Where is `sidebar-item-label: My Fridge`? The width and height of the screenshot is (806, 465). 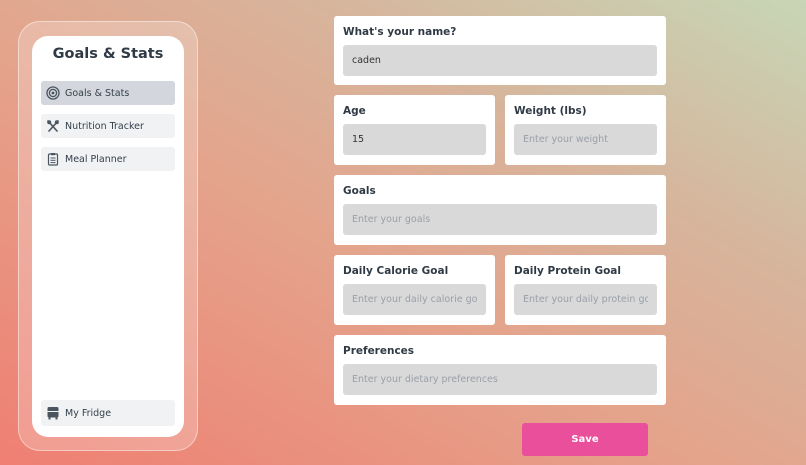 sidebar-item-label: My Fridge is located at coordinates (88, 413).